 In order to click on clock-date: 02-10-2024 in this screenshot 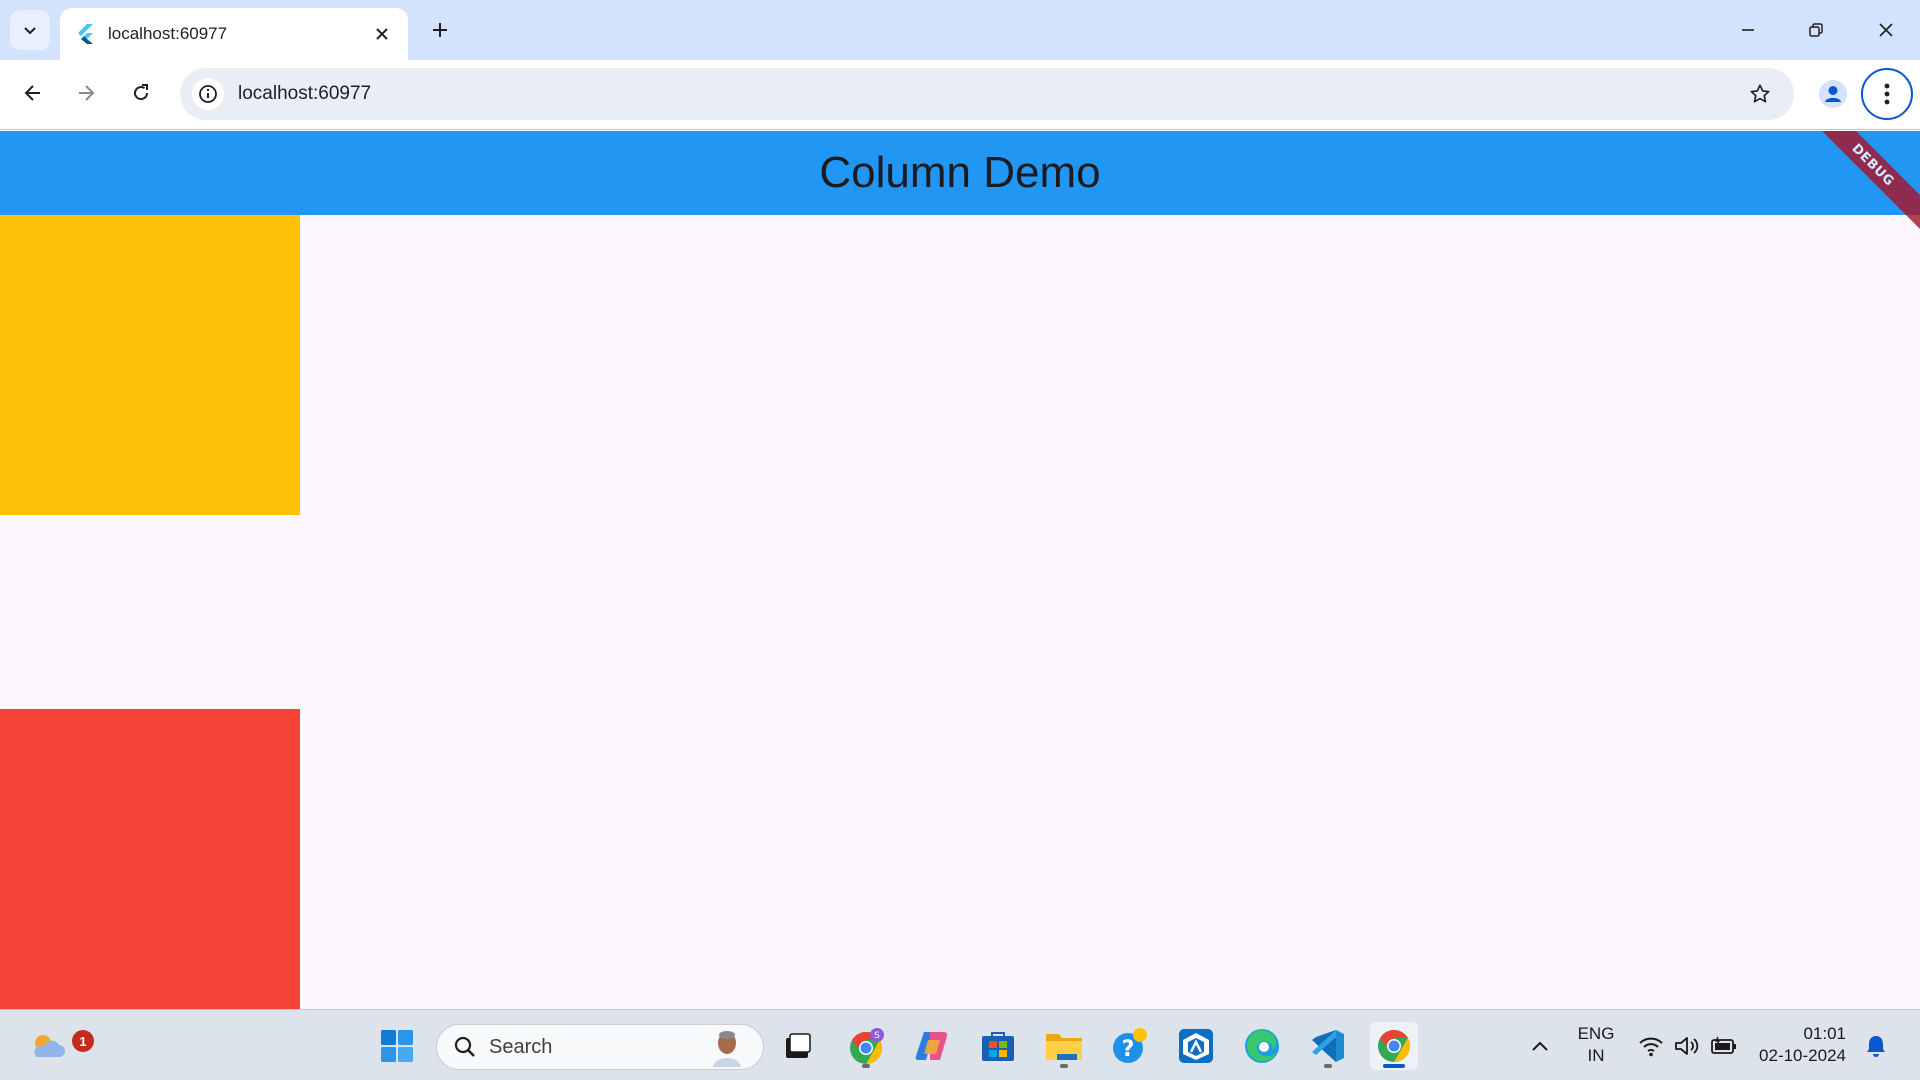, I will do `click(1802, 1055)`.